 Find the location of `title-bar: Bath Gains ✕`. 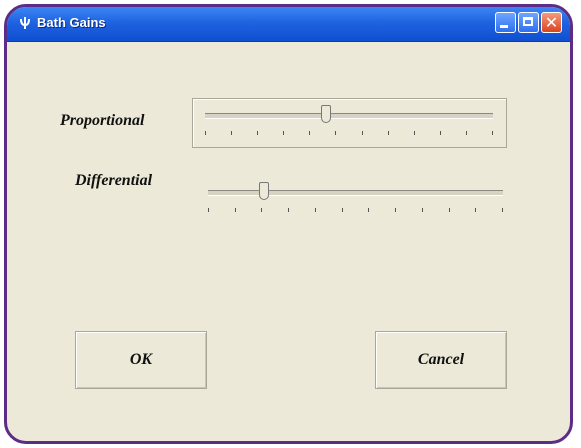

title-bar: Bath Gains ✕ is located at coordinates (288, 24).